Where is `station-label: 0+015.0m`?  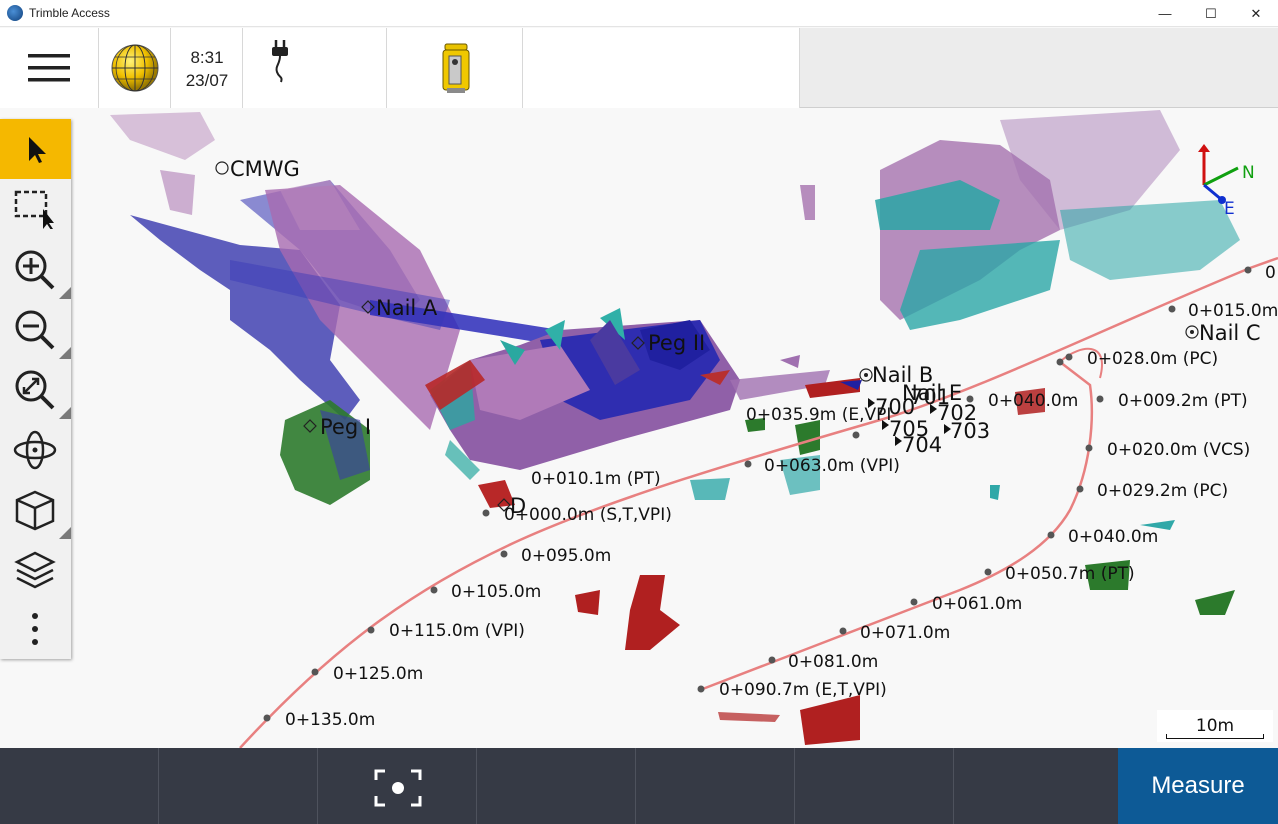 station-label: 0+015.0m is located at coordinates (1233, 311).